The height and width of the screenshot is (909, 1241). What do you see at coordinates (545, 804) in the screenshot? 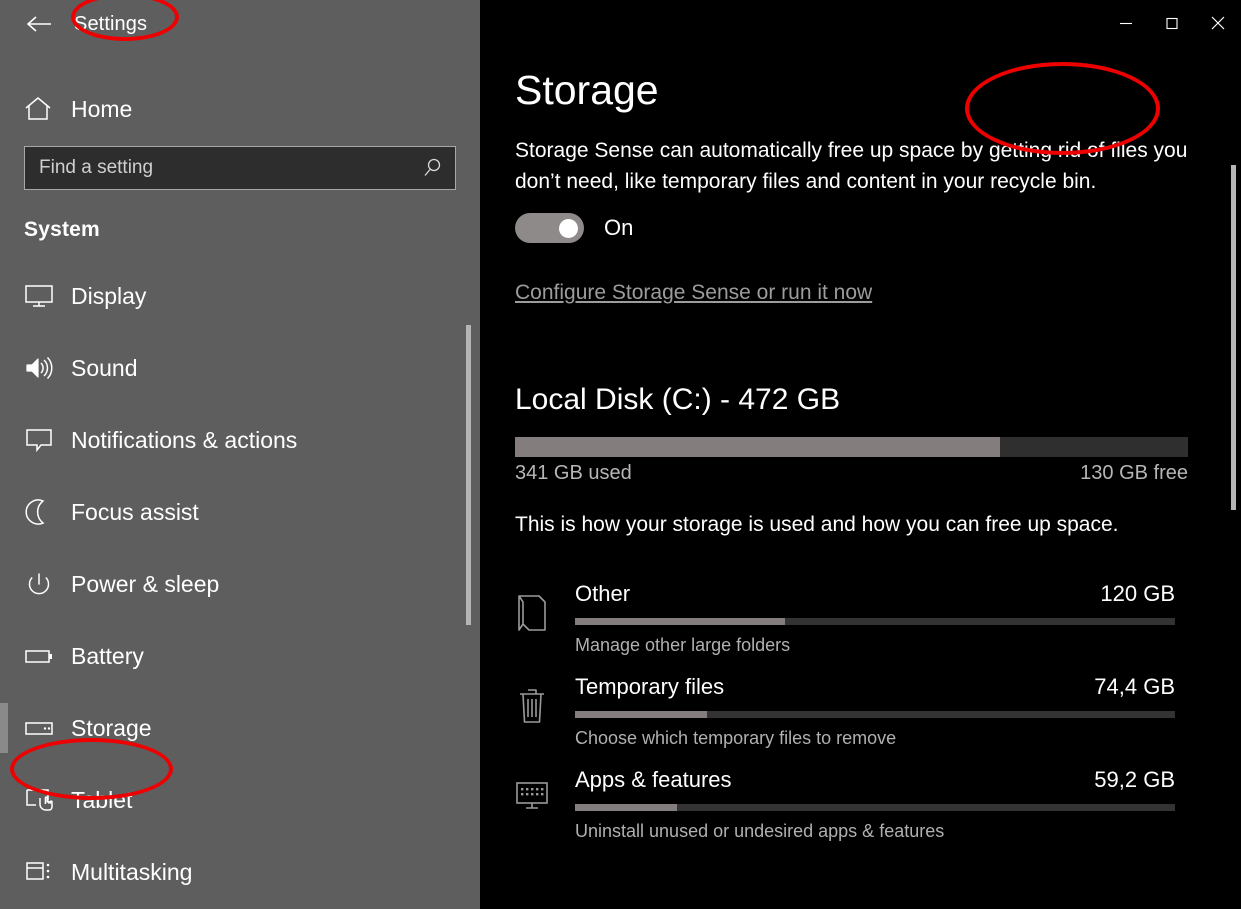
I see `apps-monitor-icon` at bounding box center [545, 804].